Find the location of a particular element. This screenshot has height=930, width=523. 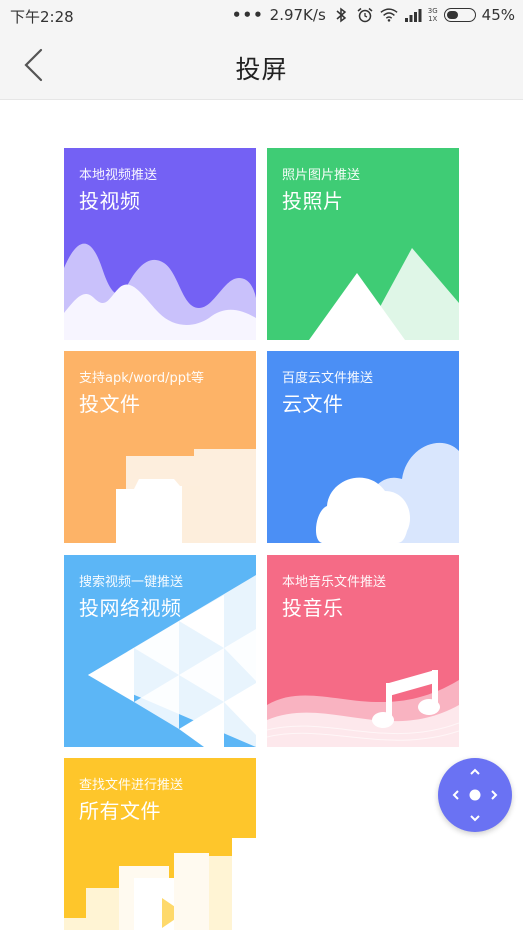

tile-cast-photo: 照片图片推送 投照片 is located at coordinates (363, 244).